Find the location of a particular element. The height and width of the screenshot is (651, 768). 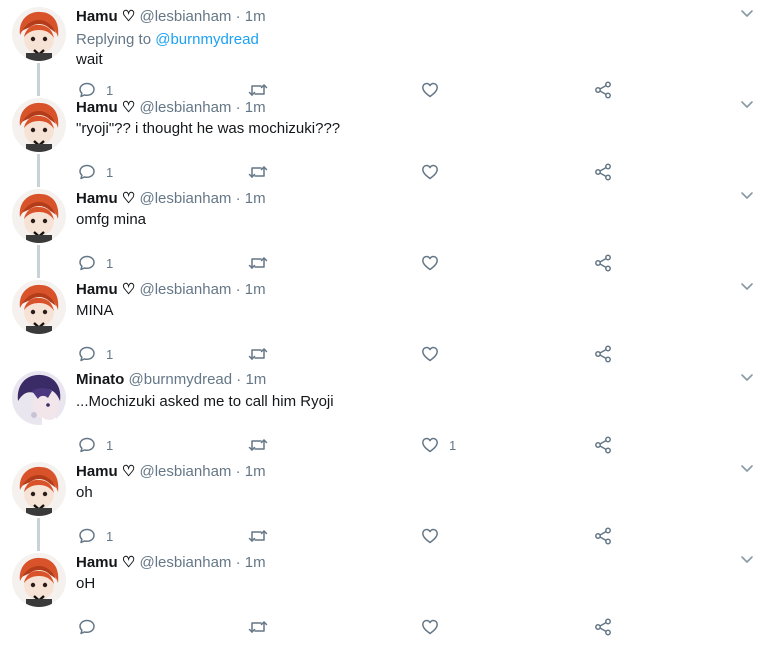

tweet-7: Hamu ♡ @lesbianham · 1m oH is located at coordinates (384, 594).